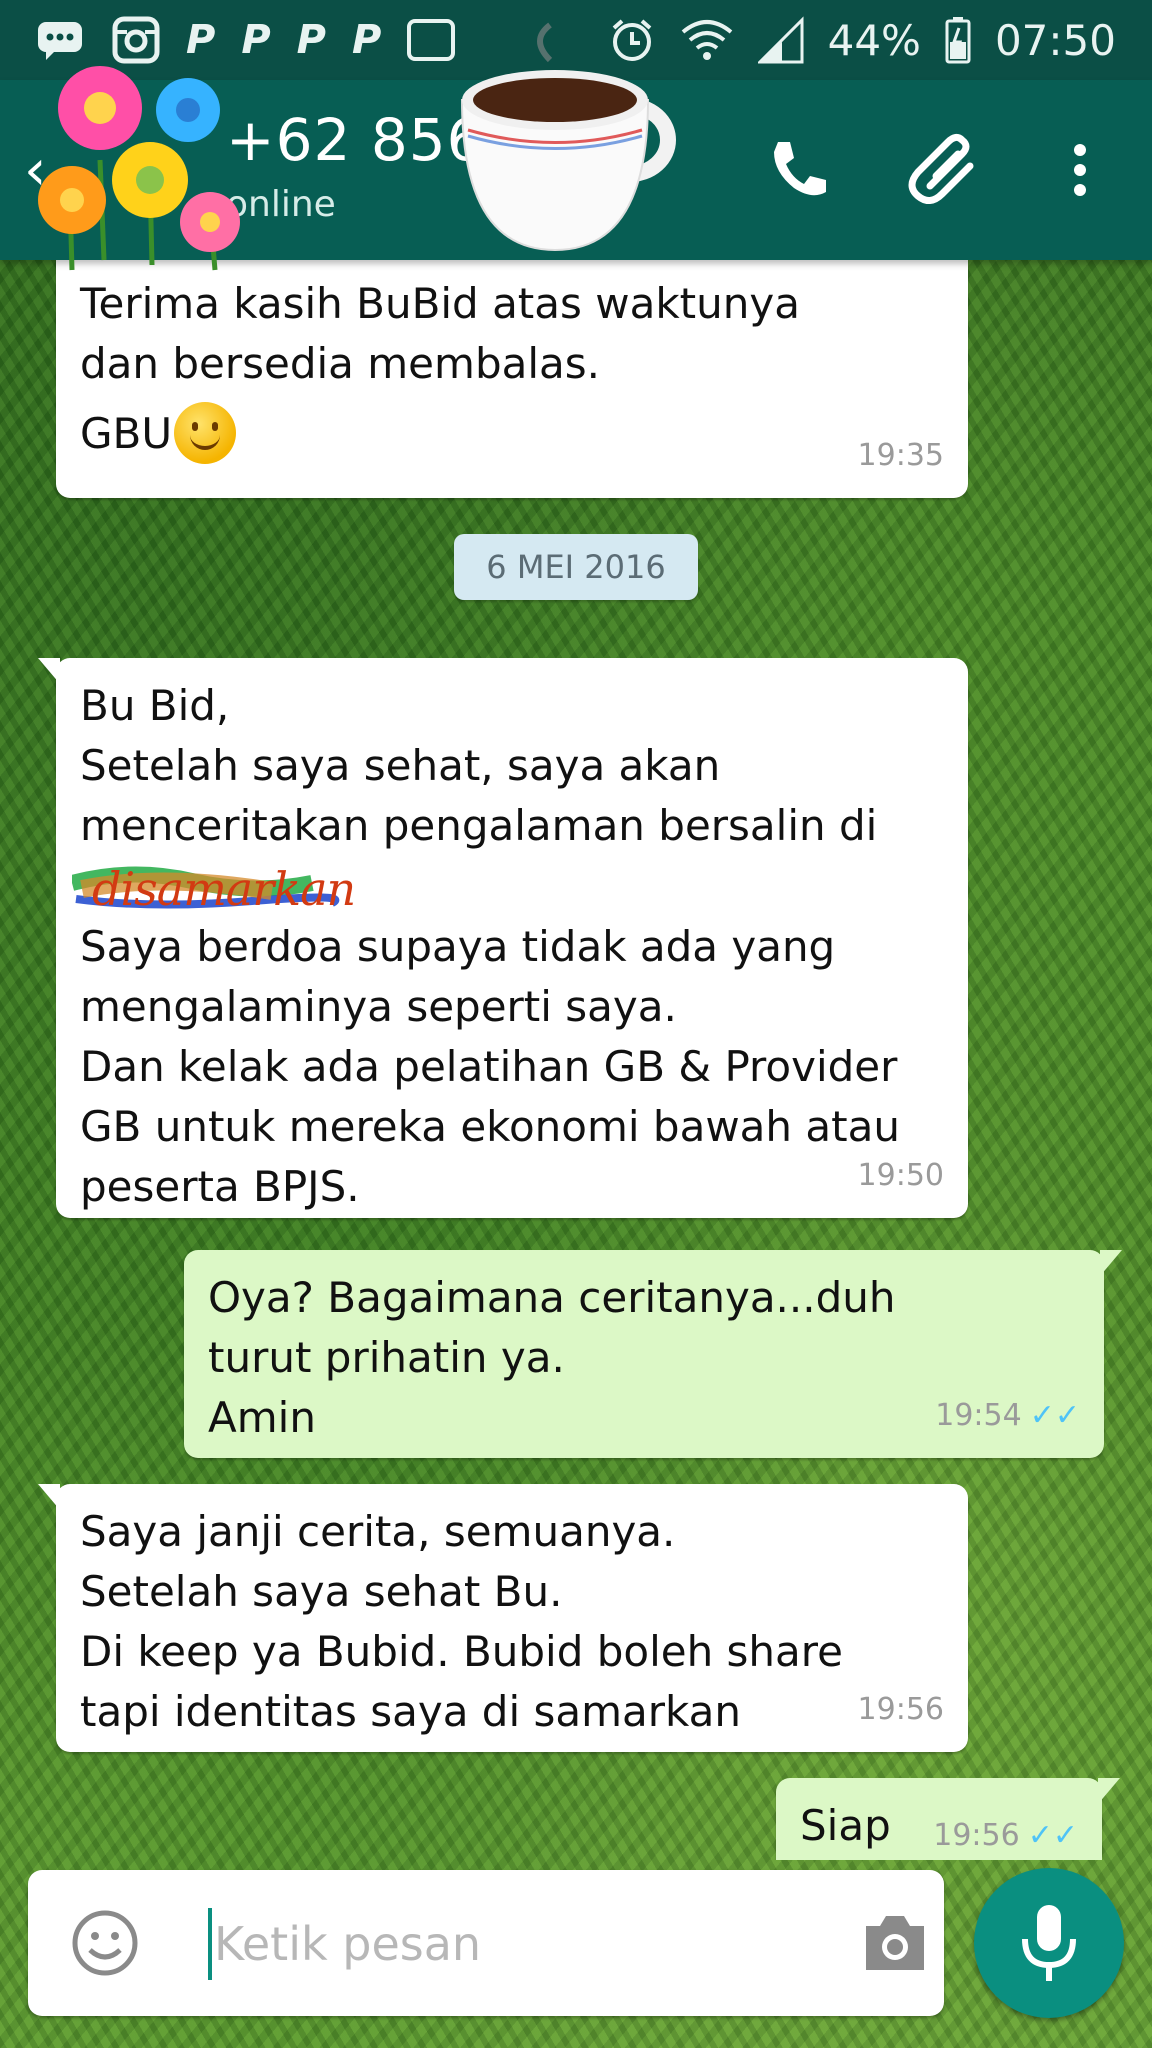 The width and height of the screenshot is (1152, 2048). I want to click on message-time: 19:50, so click(900, 1175).